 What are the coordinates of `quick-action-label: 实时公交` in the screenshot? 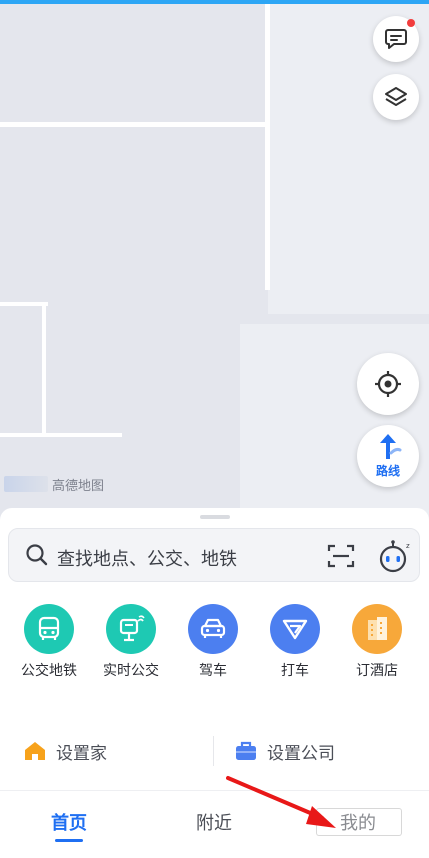 It's located at (131, 671).